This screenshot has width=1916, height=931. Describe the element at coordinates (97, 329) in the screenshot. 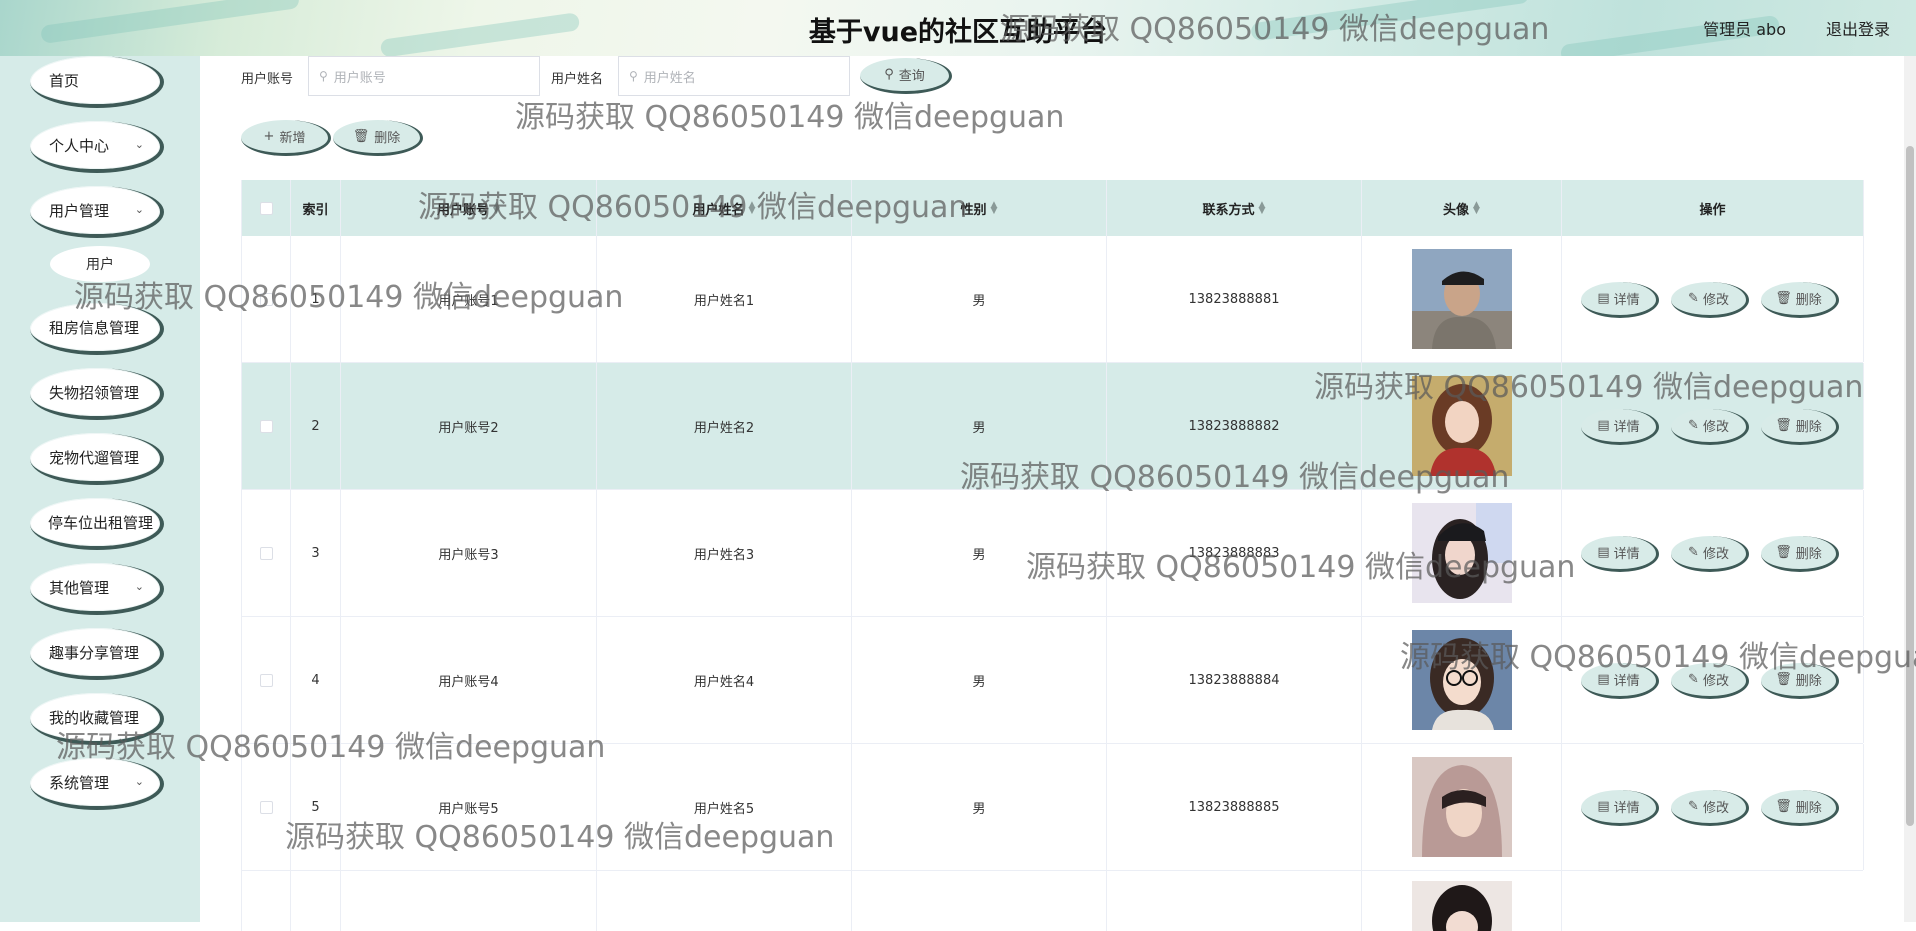

I see `sidebar-item-rental: 租房信息管理` at that location.